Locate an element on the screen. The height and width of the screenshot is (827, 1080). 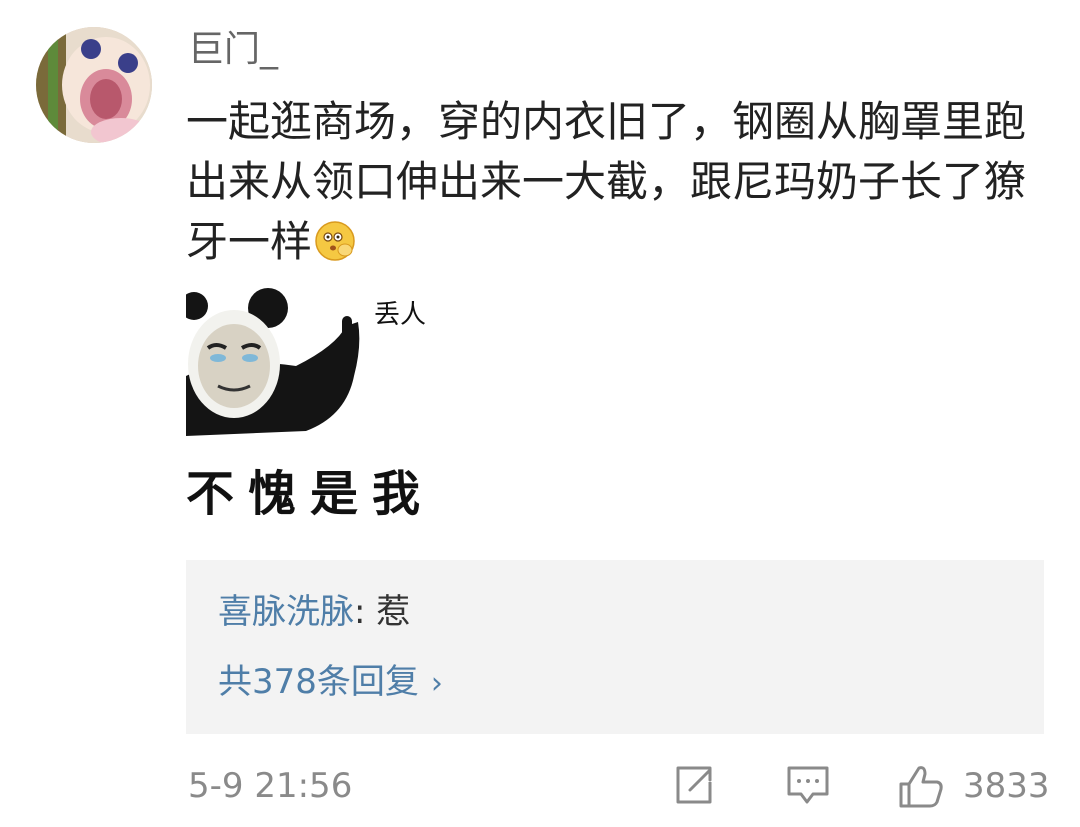
share-button is located at coordinates (694, 786).